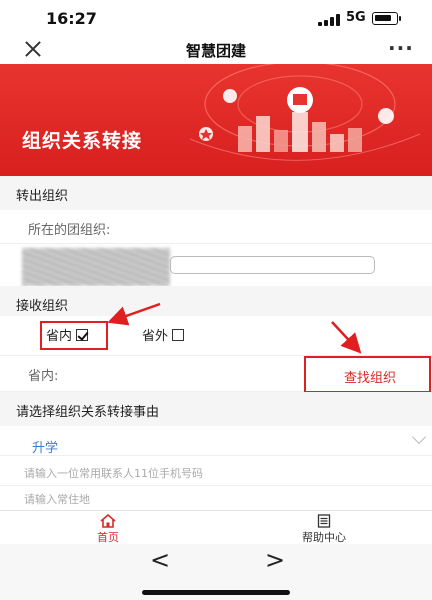 This screenshot has height=600, width=432. Describe the element at coordinates (216, 303) in the screenshot. I see `section-receive: 接收组织` at that location.